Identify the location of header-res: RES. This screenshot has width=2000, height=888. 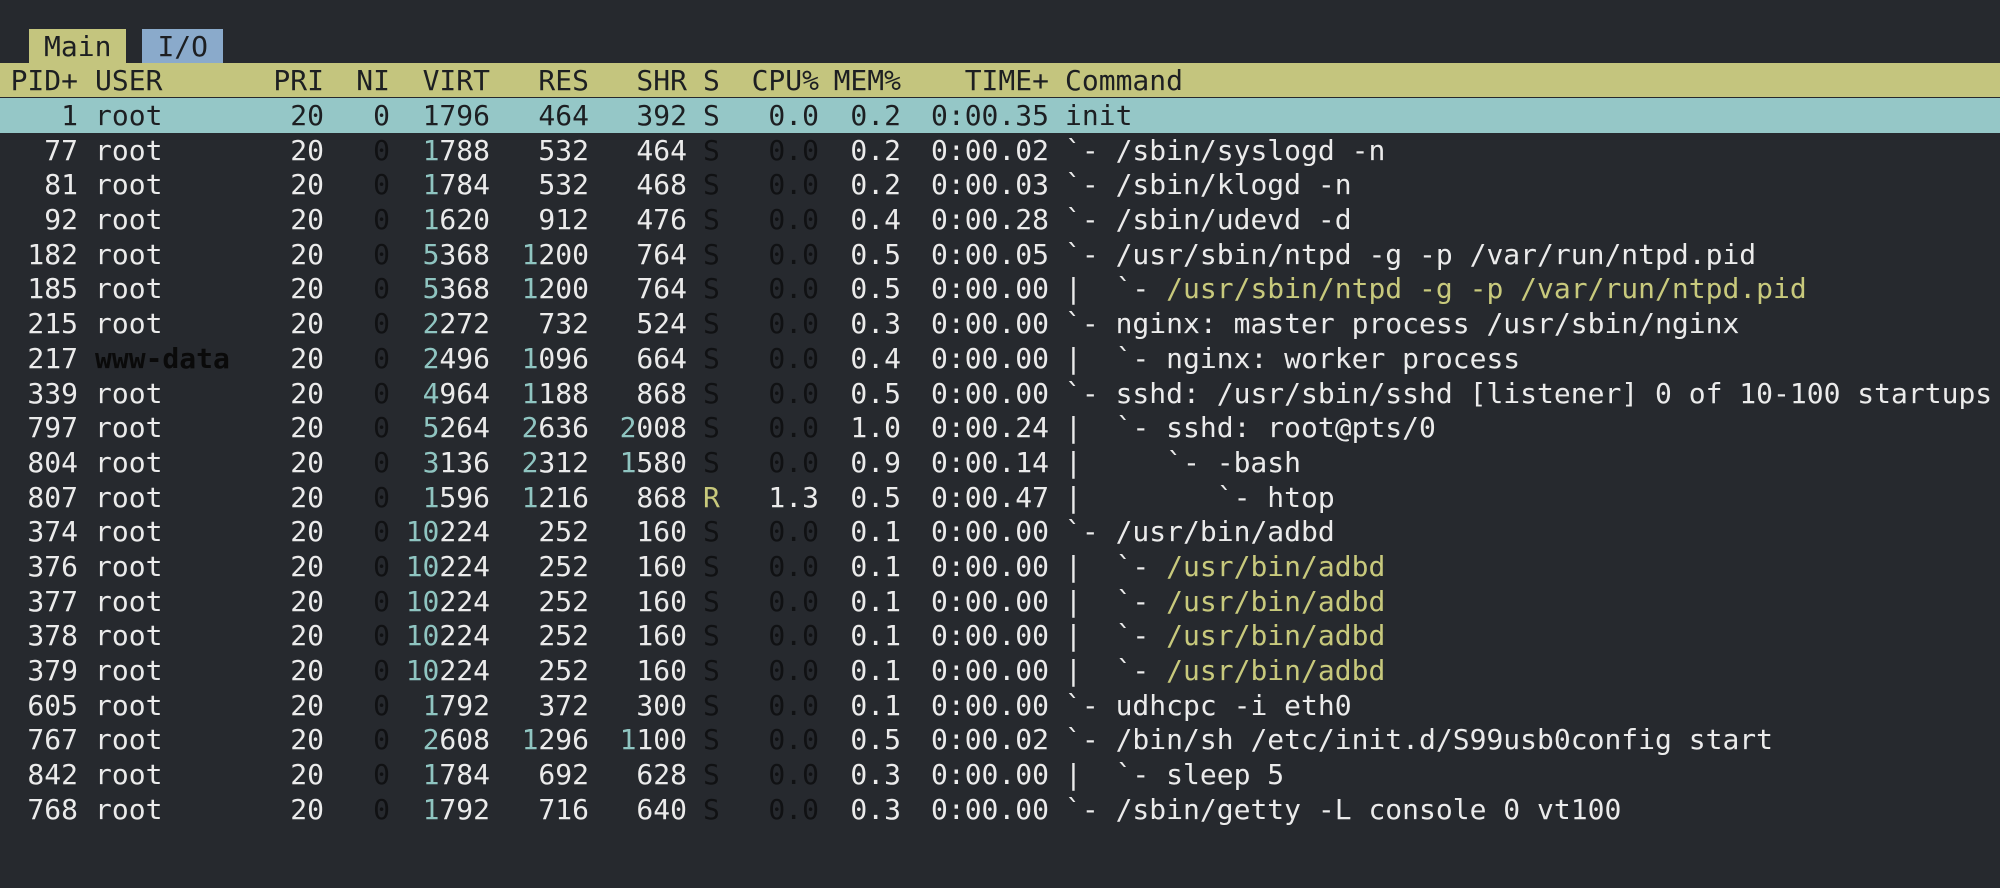
(539, 81).